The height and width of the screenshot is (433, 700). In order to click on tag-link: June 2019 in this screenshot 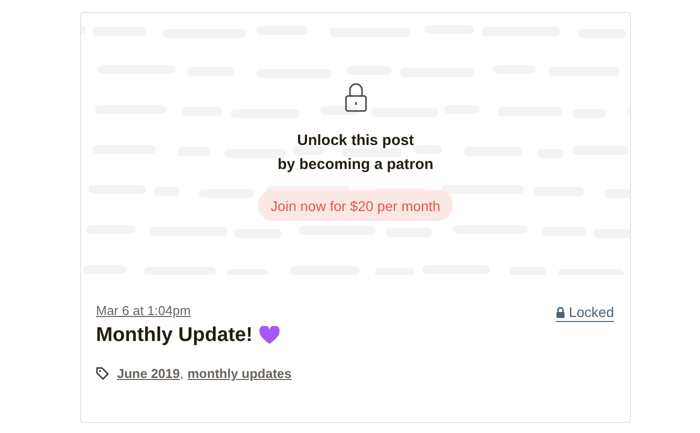, I will do `click(148, 373)`.